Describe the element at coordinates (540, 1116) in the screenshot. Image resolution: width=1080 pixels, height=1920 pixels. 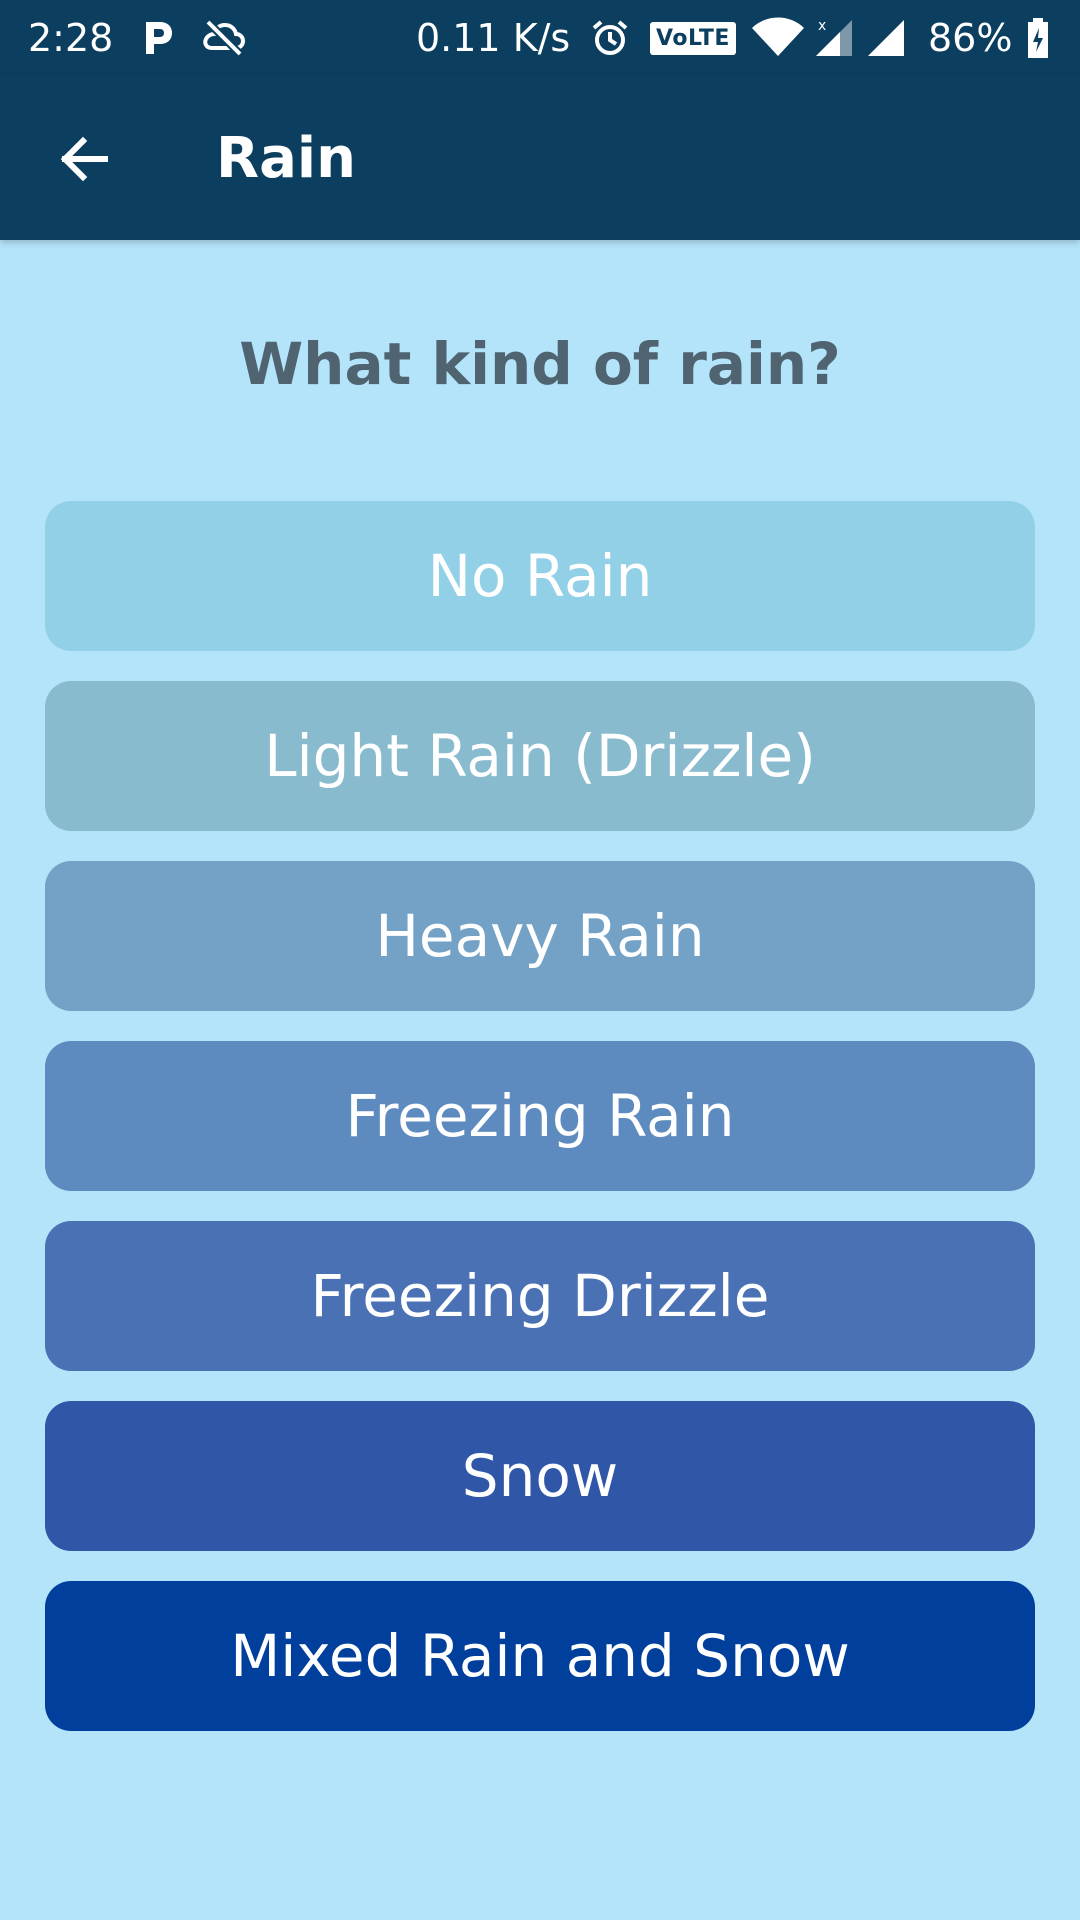
I see `option-freezing-rain-button: Freezing Rain` at that location.